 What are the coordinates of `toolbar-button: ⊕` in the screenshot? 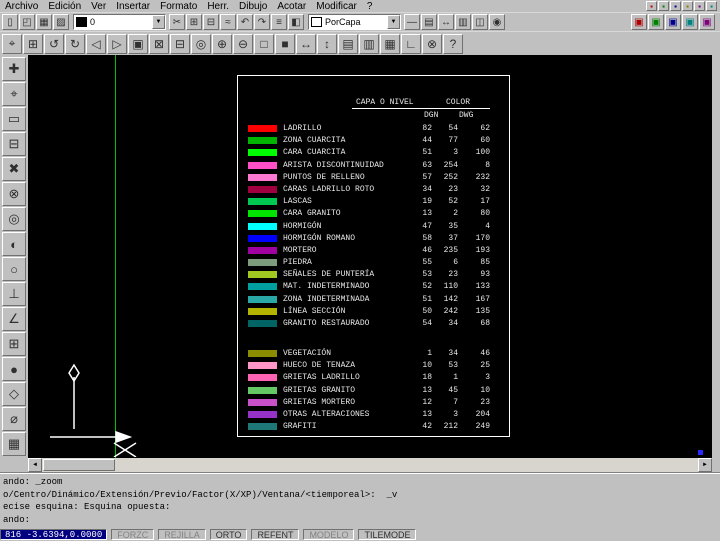 It's located at (222, 43).